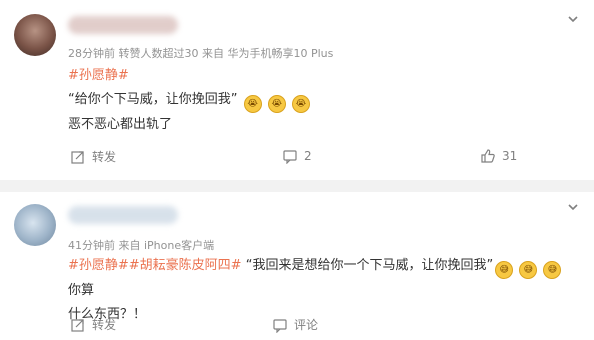 The image size is (594, 340). I want to click on post-quote: “我回来是想给你一个下马威，让你挽回我”, so click(369, 265).